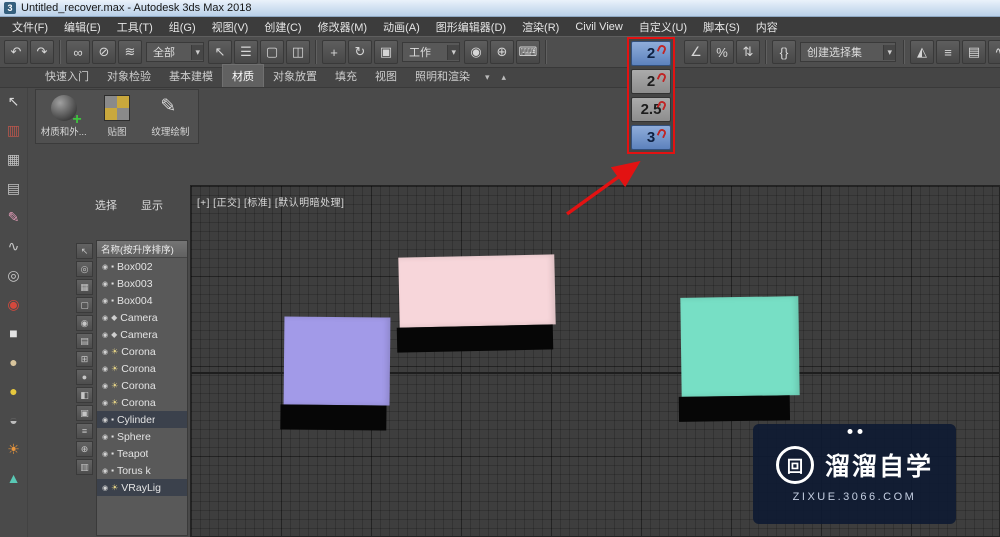 The image size is (1000, 537). Describe the element at coordinates (721, 27) in the screenshot. I see `menu-item-12: 脚本(S)` at that location.